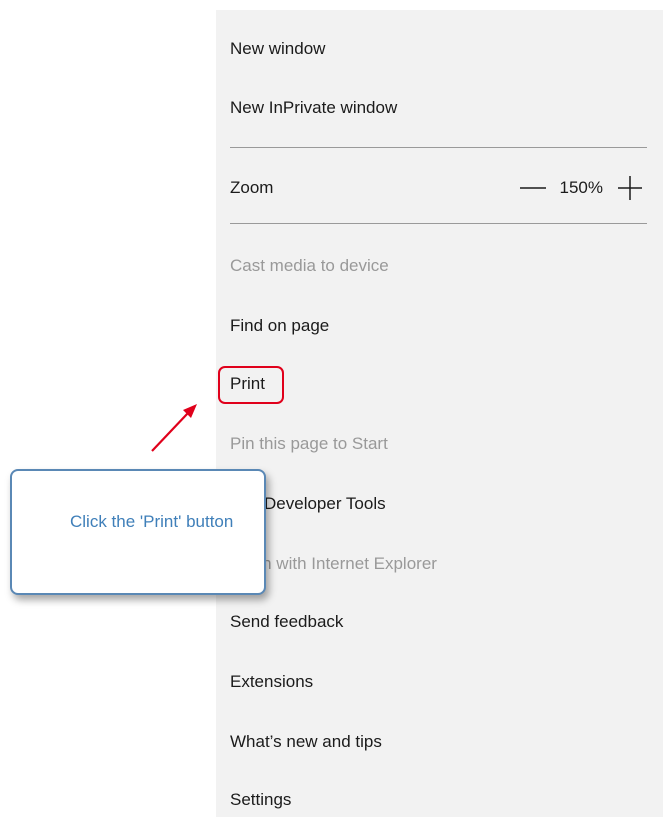 This screenshot has height=817, width=663. What do you see at coordinates (174, 428) in the screenshot?
I see `pointer-arrow-icon` at bounding box center [174, 428].